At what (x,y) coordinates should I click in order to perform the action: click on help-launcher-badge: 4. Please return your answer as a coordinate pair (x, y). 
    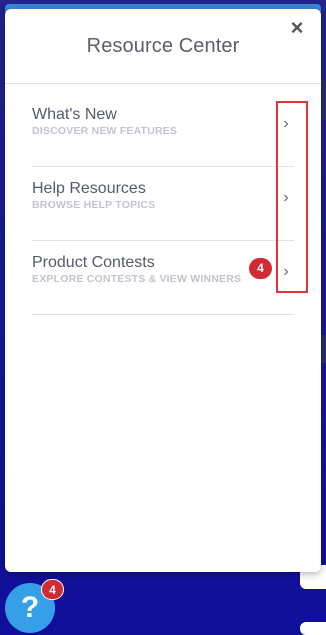
    Looking at the image, I should click on (52, 589).